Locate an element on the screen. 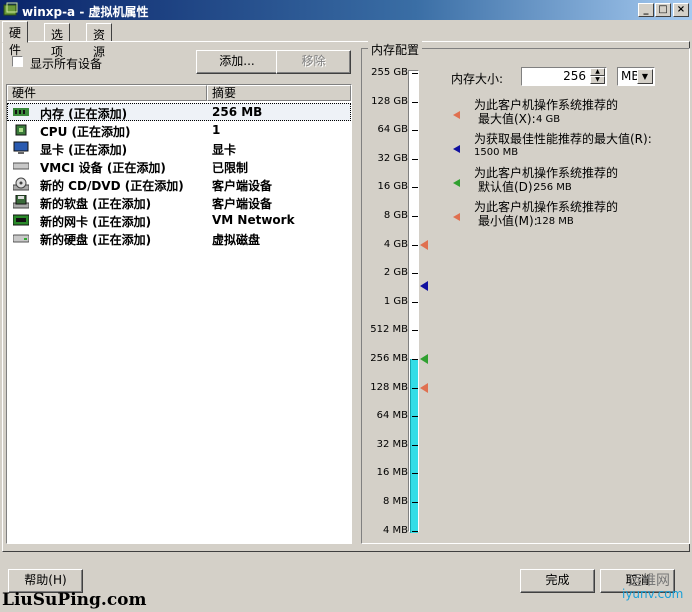 Image resolution: width=692 pixels, height=612 pixels. hardware-name: 新的软盘 (正在添加) is located at coordinates (96, 204).